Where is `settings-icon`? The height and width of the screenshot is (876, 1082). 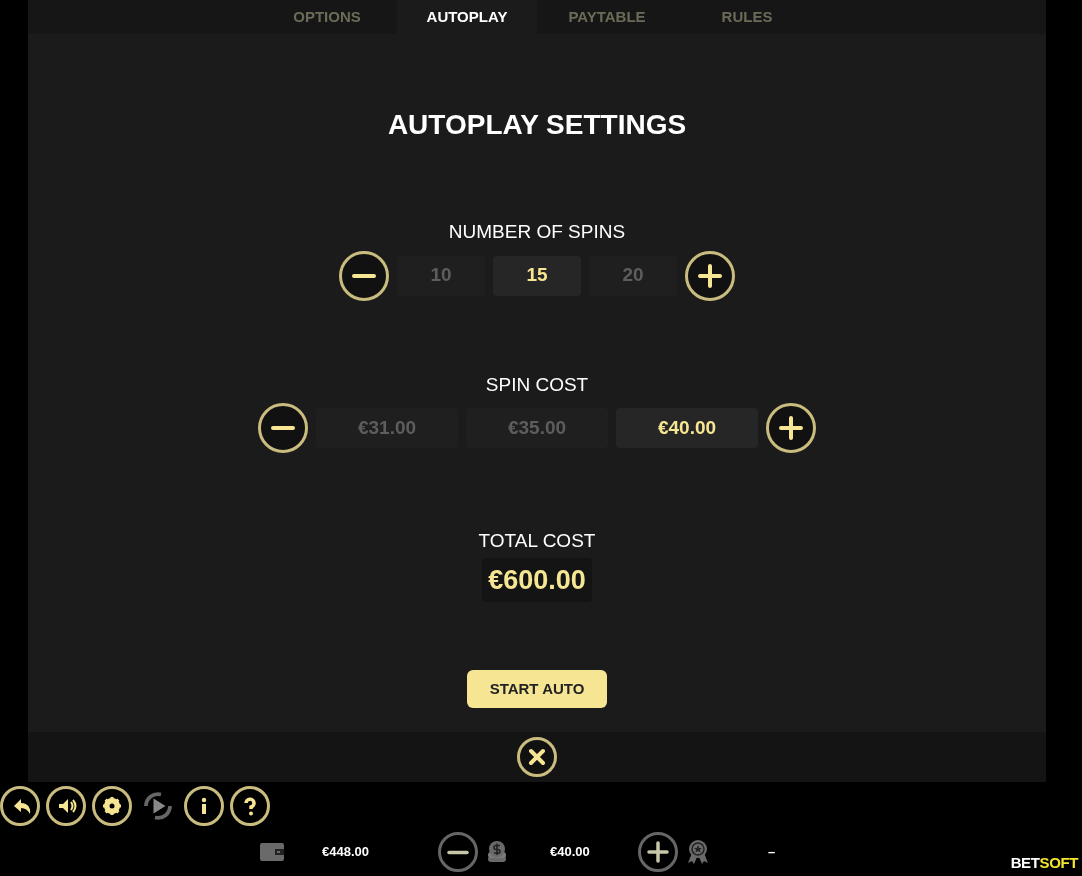
settings-icon is located at coordinates (112, 806).